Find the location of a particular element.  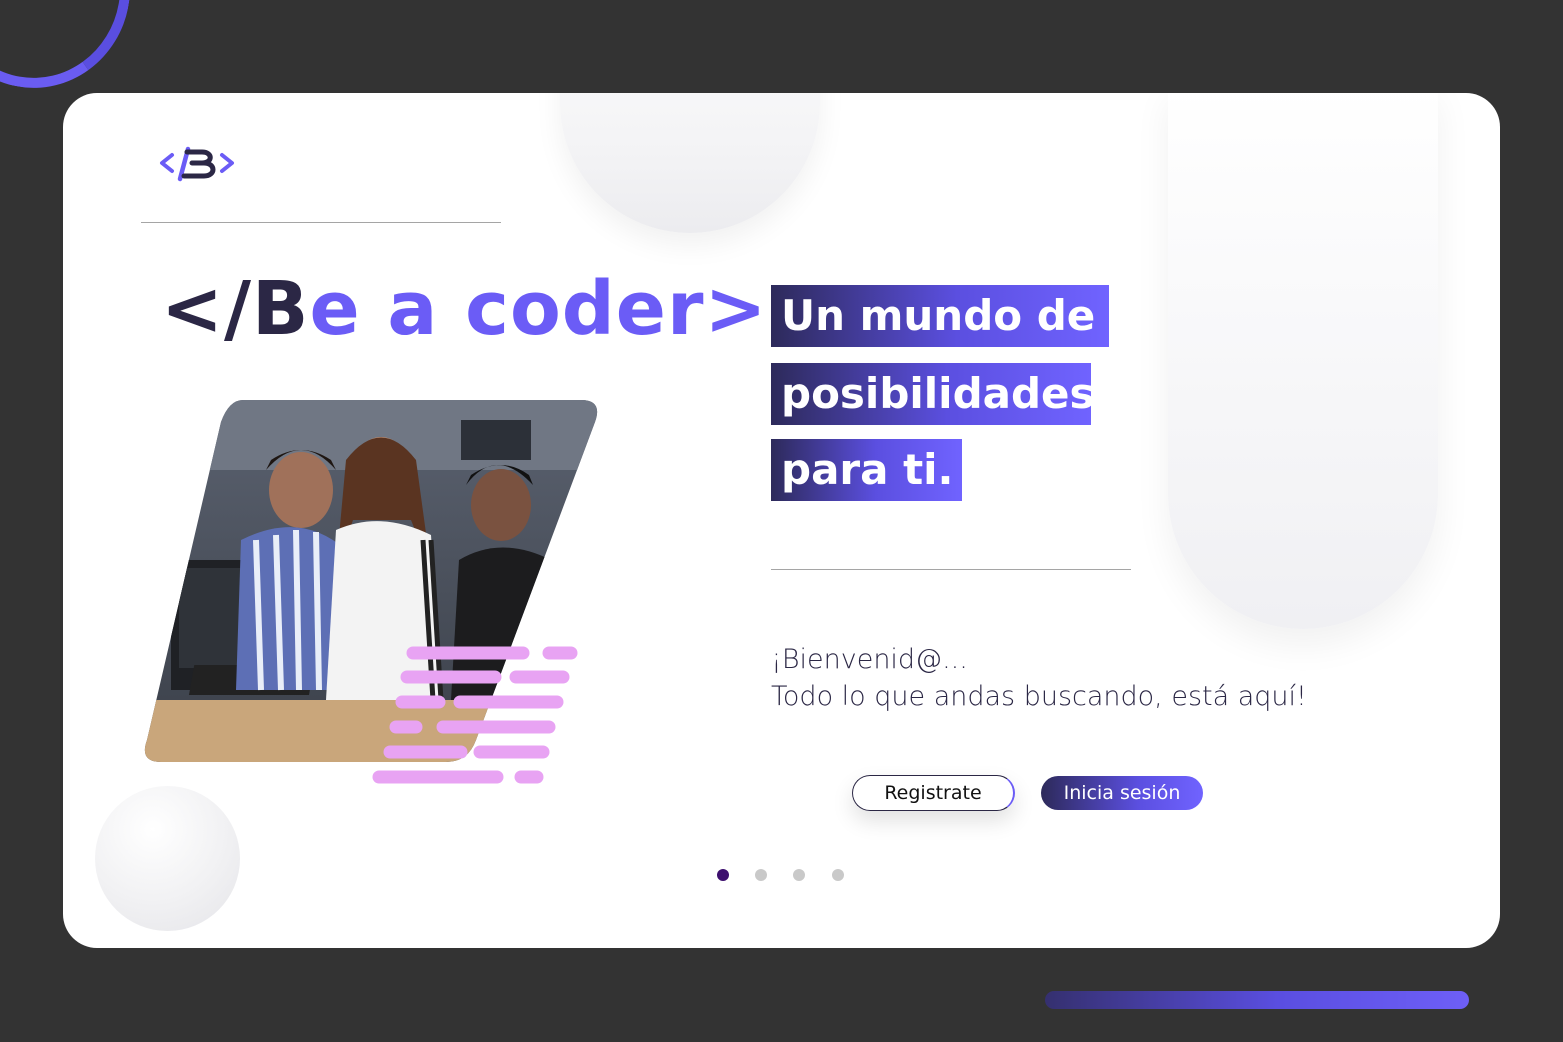

brand-logo-icon is located at coordinates (197, 164).